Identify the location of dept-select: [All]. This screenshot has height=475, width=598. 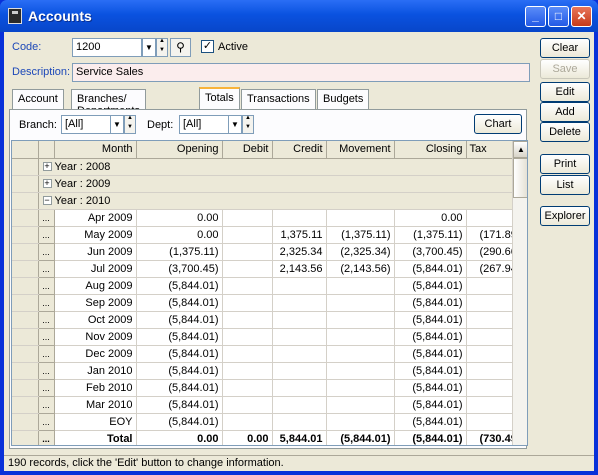
(204, 124).